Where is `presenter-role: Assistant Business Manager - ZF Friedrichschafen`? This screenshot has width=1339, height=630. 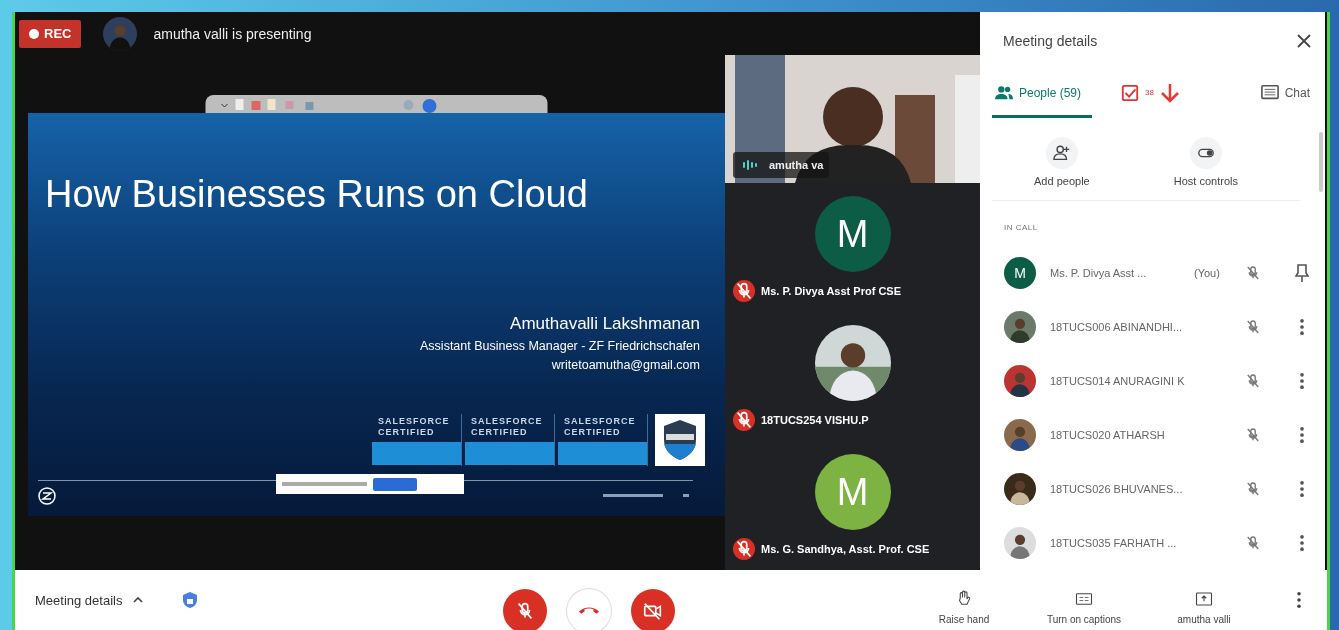
presenter-role: Assistant Business Manager - ZF Friedrichschafen is located at coordinates (560, 346).